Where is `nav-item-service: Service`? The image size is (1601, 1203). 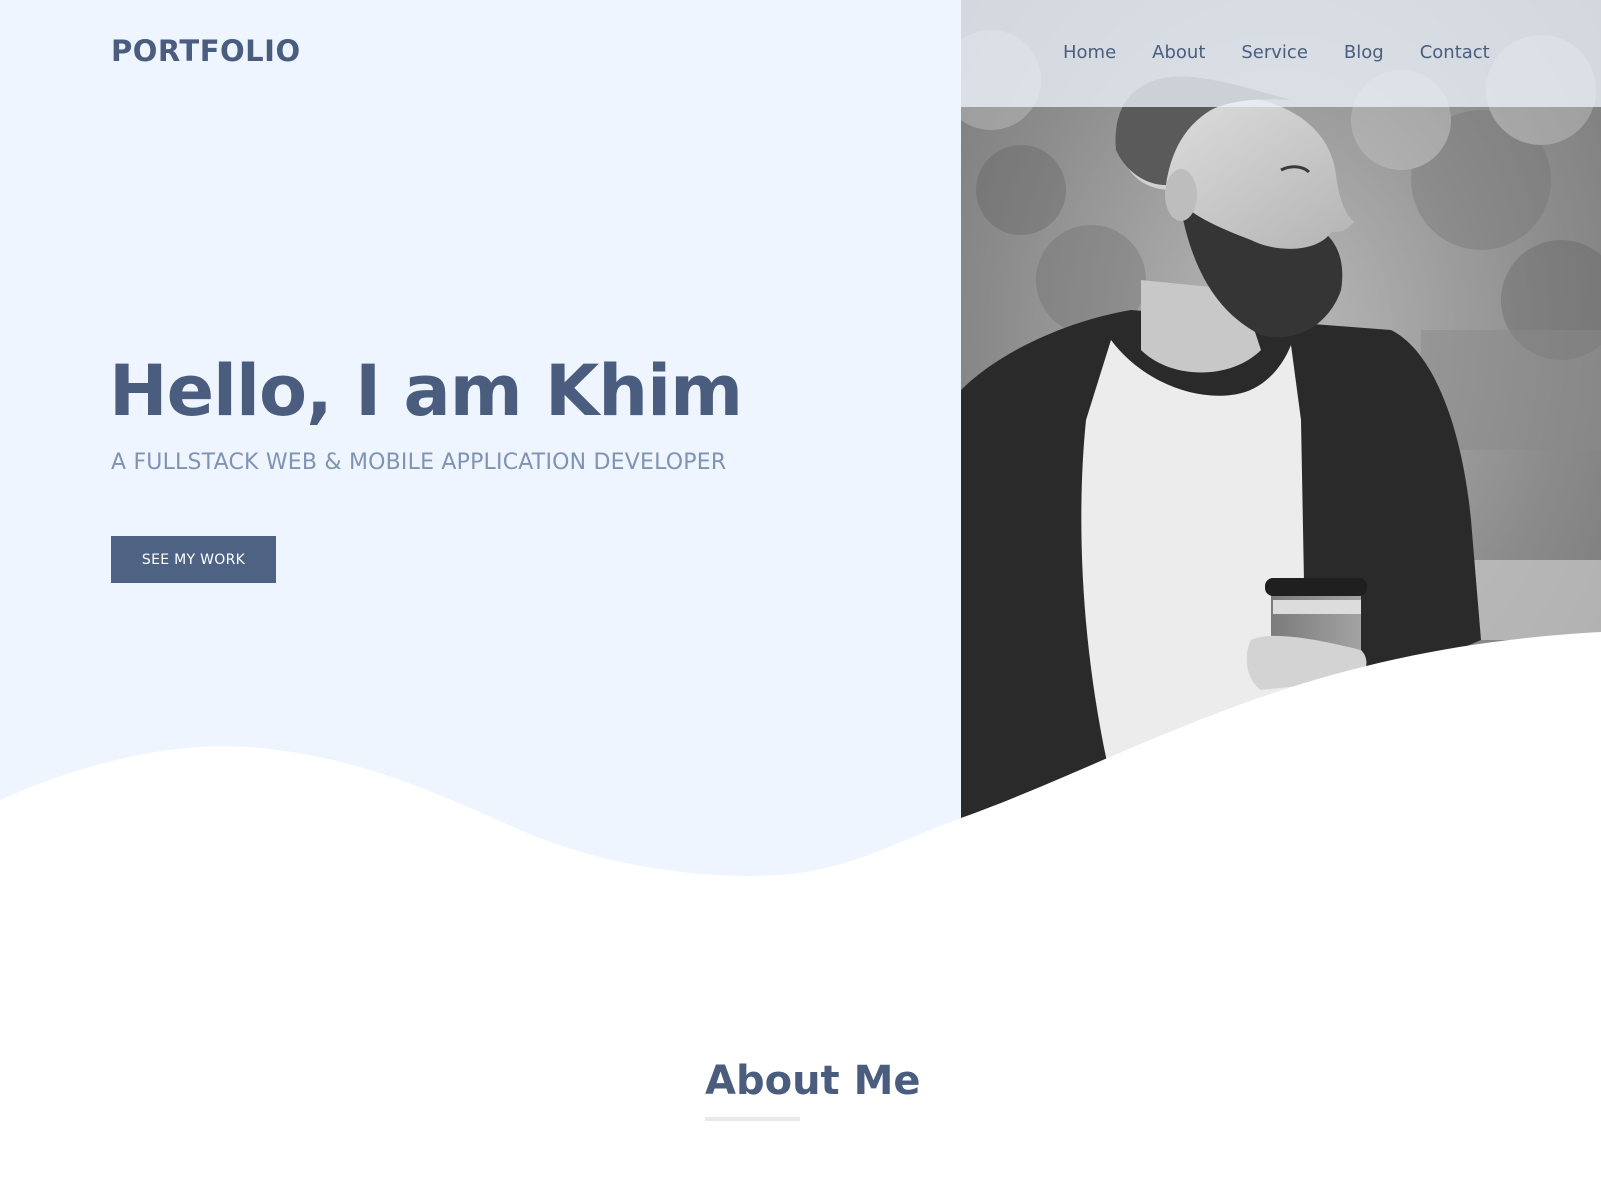
nav-item-service: Service is located at coordinates (1274, 52).